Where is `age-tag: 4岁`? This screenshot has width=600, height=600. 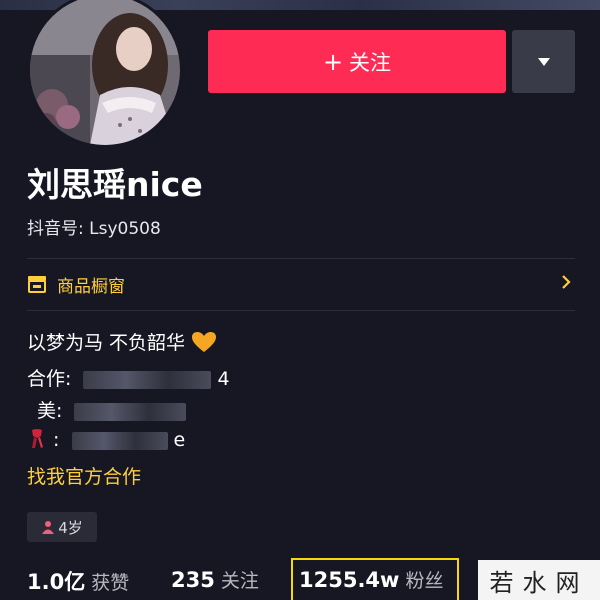
age-tag: 4岁 is located at coordinates (62, 527).